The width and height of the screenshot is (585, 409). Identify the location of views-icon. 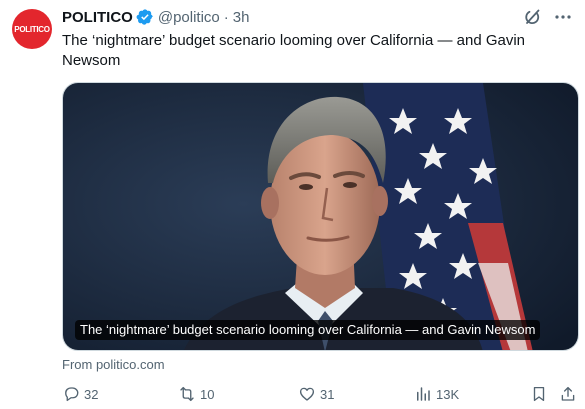
(423, 394).